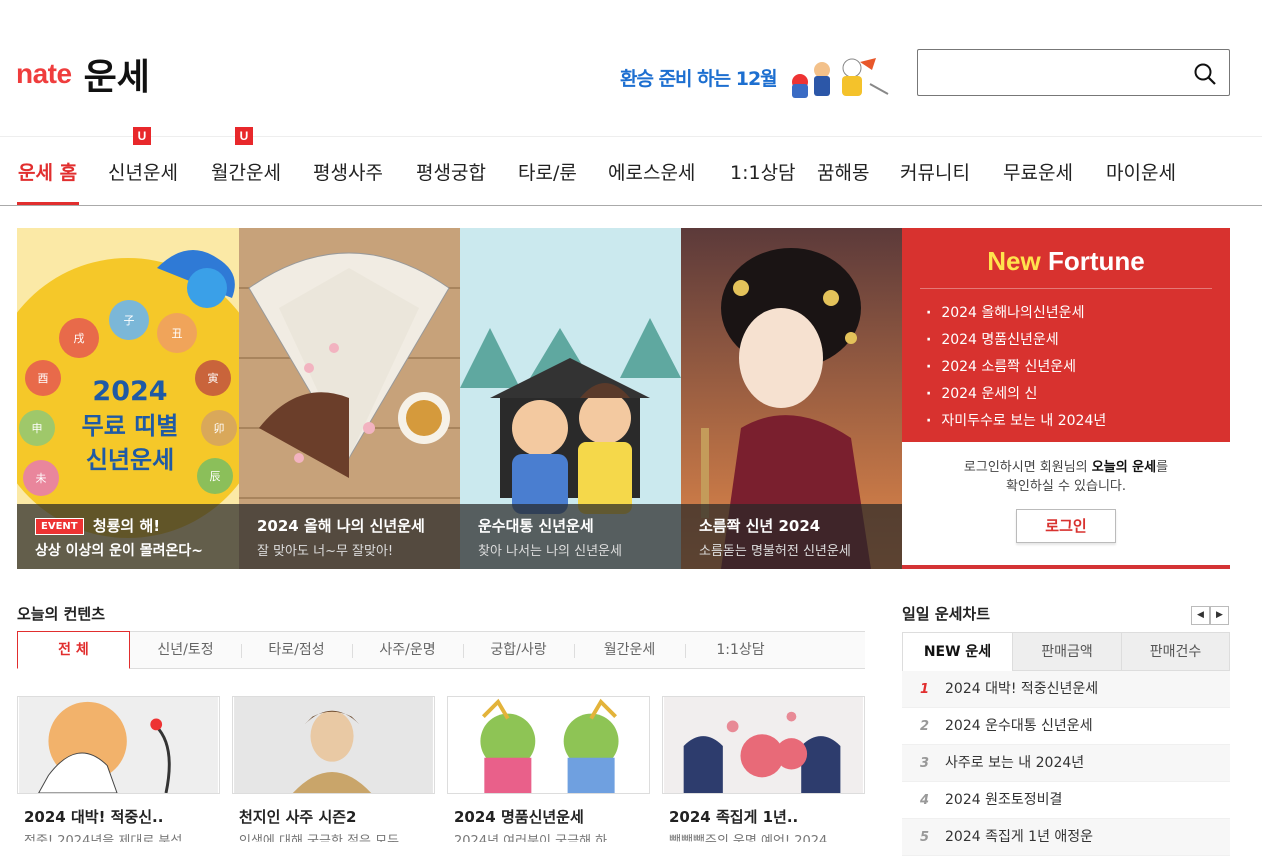  I want to click on nav-item-newyear: 신년운세, so click(143, 171).